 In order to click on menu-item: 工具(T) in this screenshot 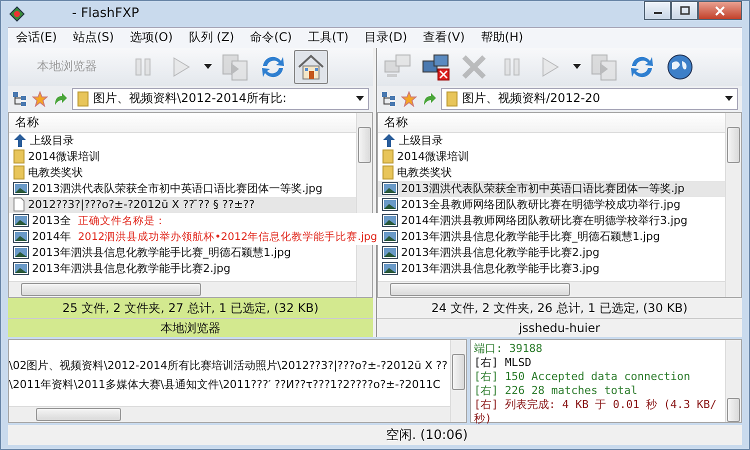, I will do `click(328, 37)`.